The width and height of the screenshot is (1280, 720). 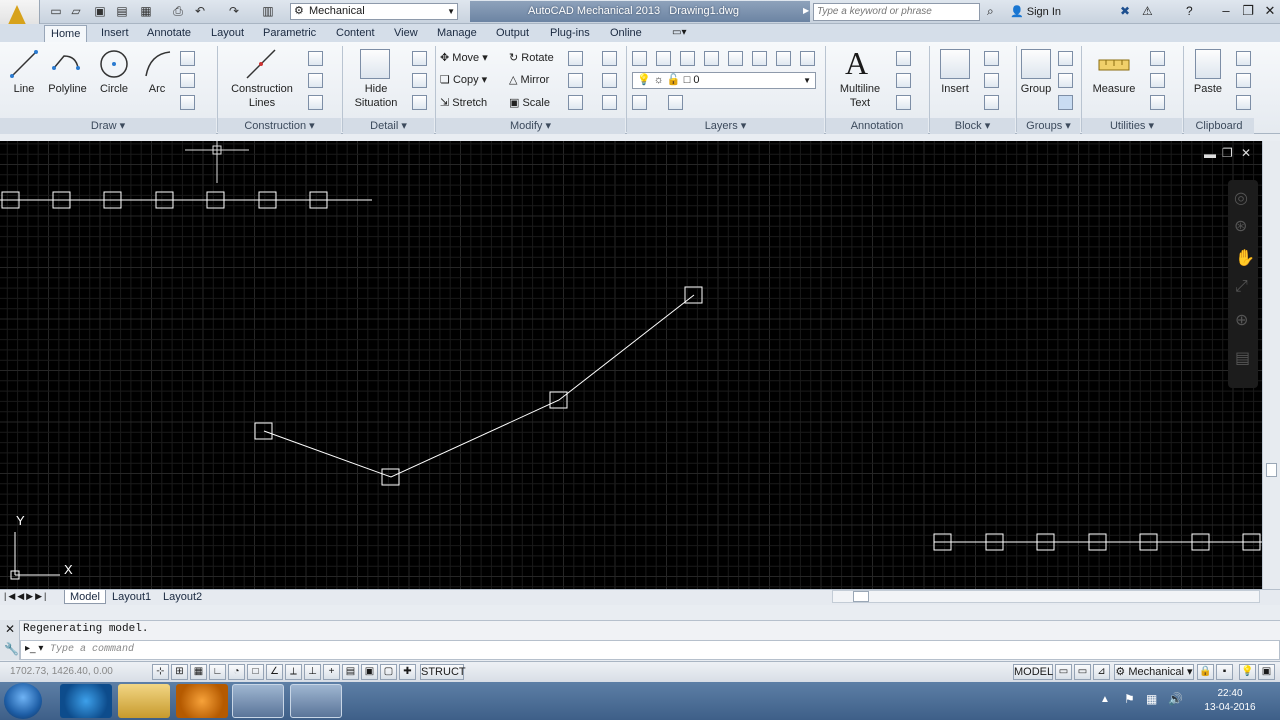 I want to click on minimize-button: –, so click(x=1226, y=11).